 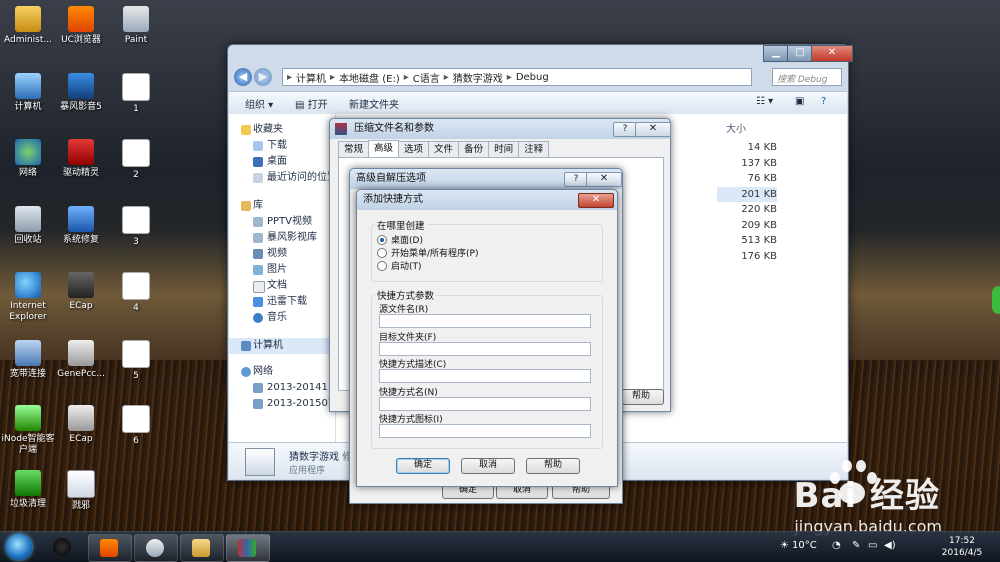 What do you see at coordinates (311, 103) in the screenshot?
I see `open-button: ▤ 打开` at bounding box center [311, 103].